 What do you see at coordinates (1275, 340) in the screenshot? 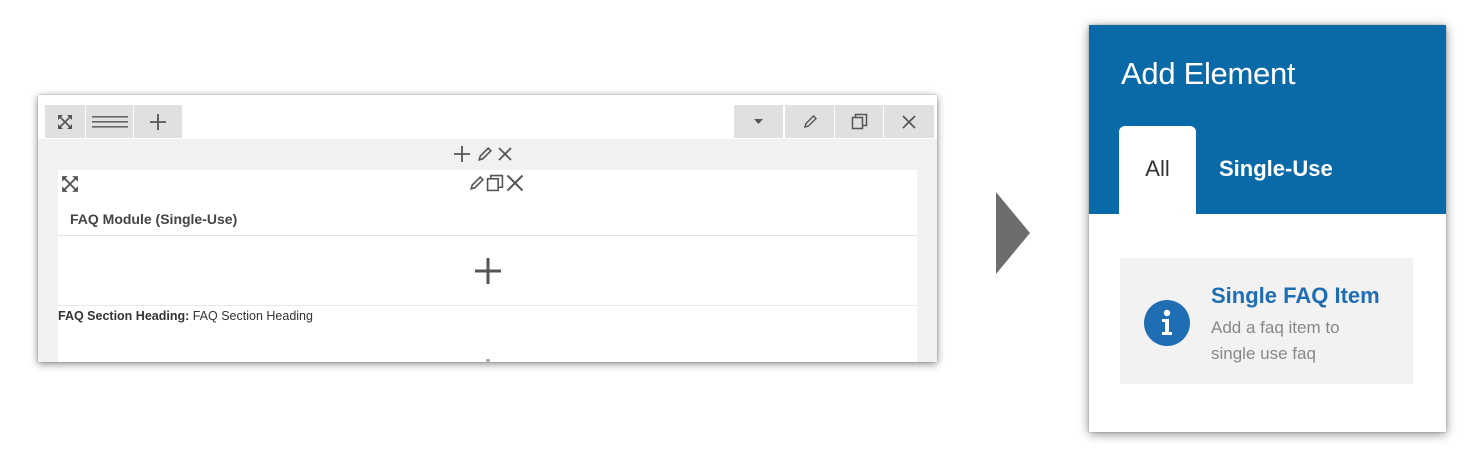
I see `element-description: Add a faq item to single use faq` at bounding box center [1275, 340].